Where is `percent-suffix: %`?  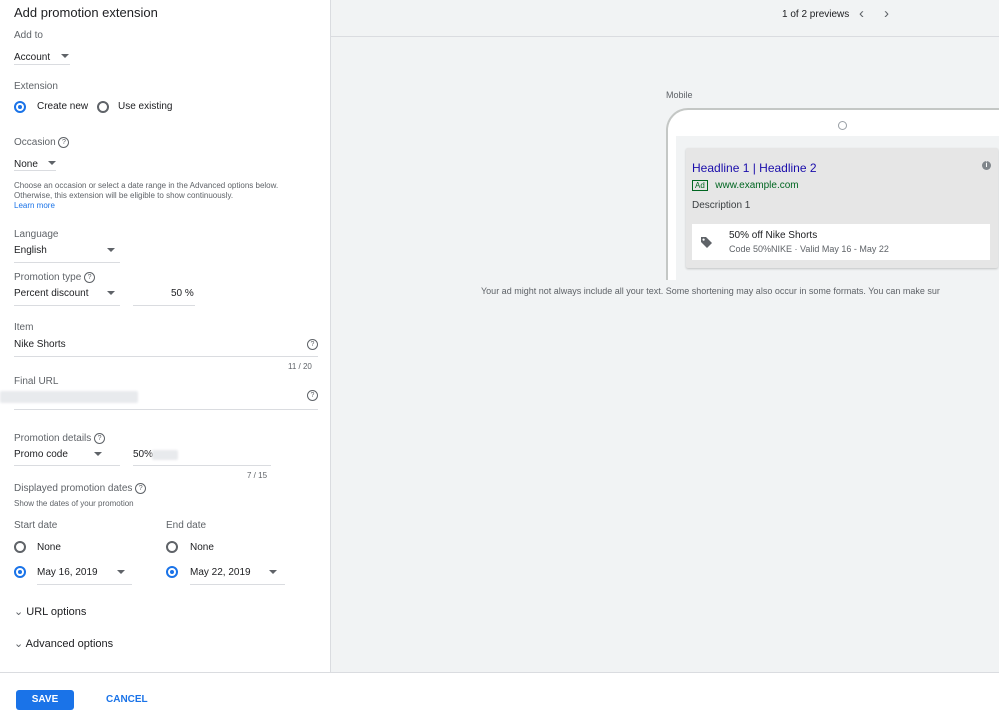
percent-suffix: % is located at coordinates (189, 293).